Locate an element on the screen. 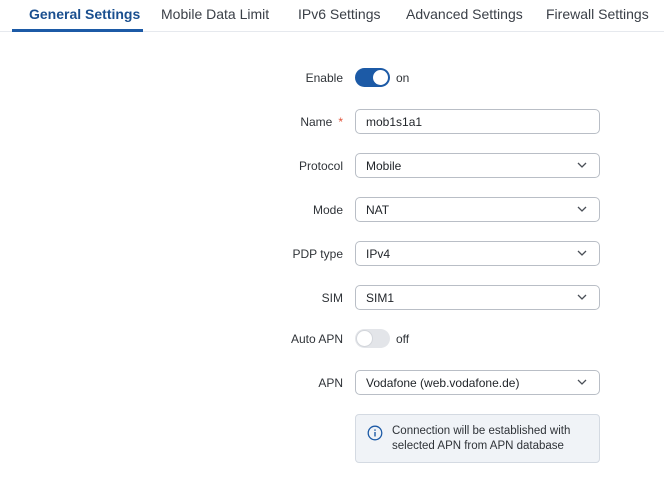  info-circle-icon is located at coordinates (375, 433).